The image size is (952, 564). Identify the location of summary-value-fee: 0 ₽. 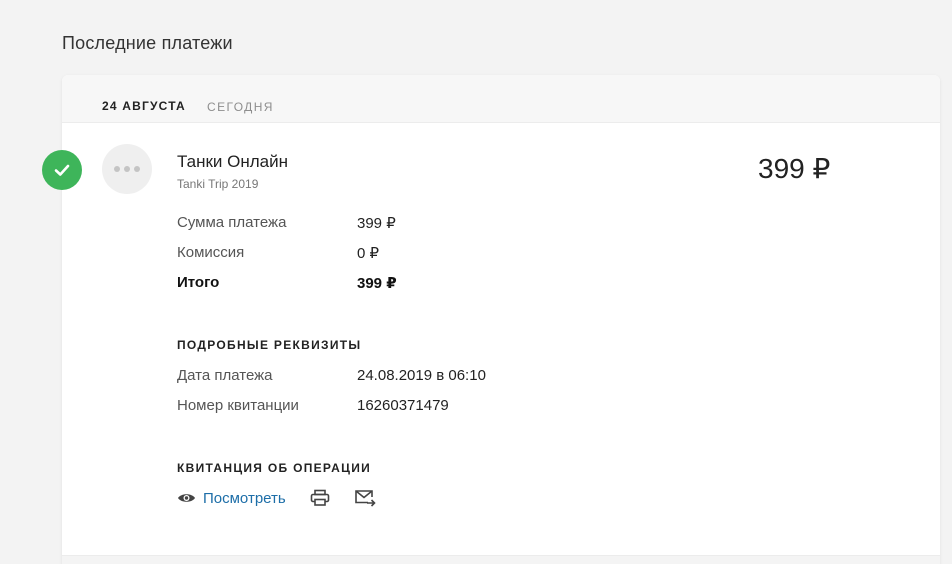
(368, 253).